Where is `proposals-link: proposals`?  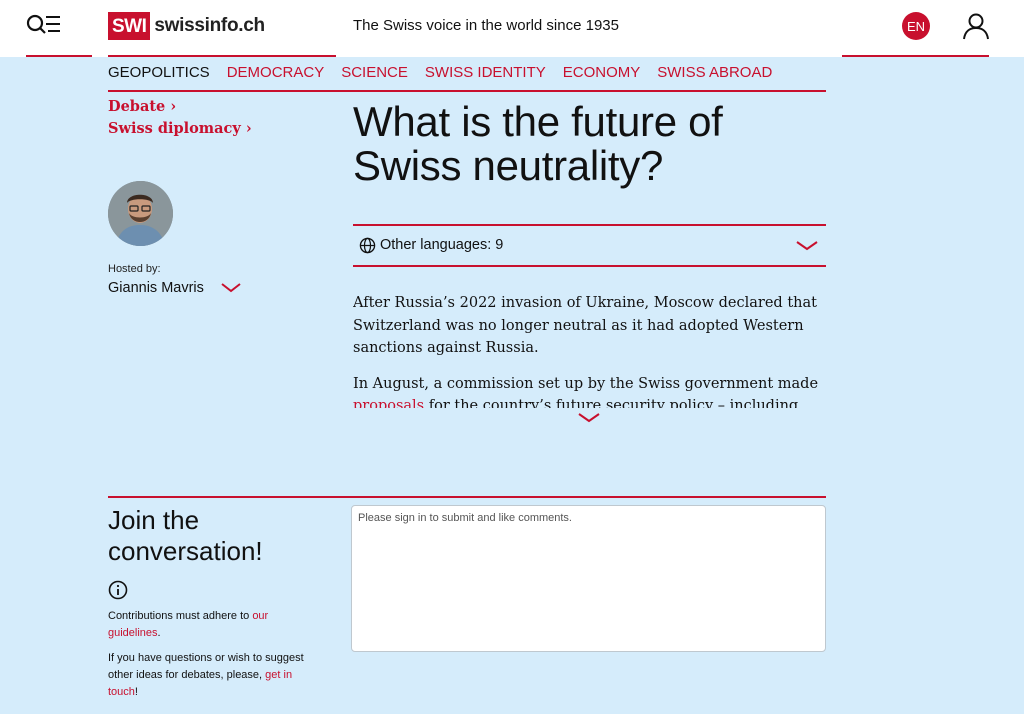
proposals-link: proposals is located at coordinates (388, 403).